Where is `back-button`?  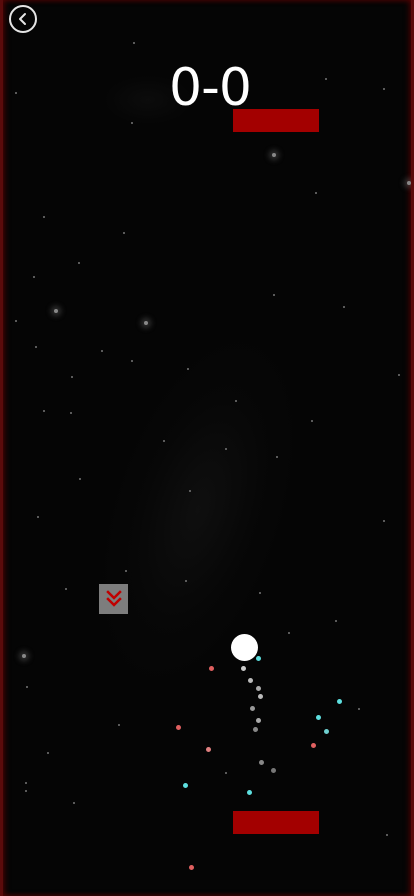
back-button is located at coordinates (23, 19).